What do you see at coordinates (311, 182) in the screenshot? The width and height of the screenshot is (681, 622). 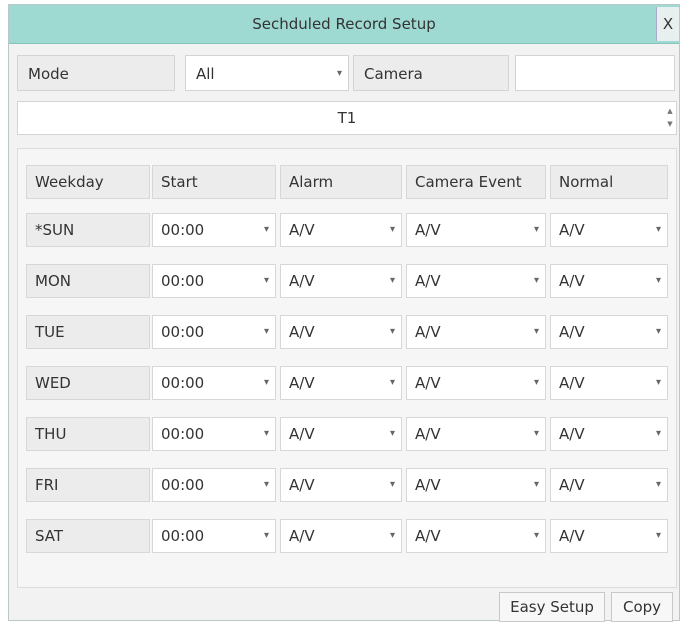 I see `header-label: Alarm` at bounding box center [311, 182].